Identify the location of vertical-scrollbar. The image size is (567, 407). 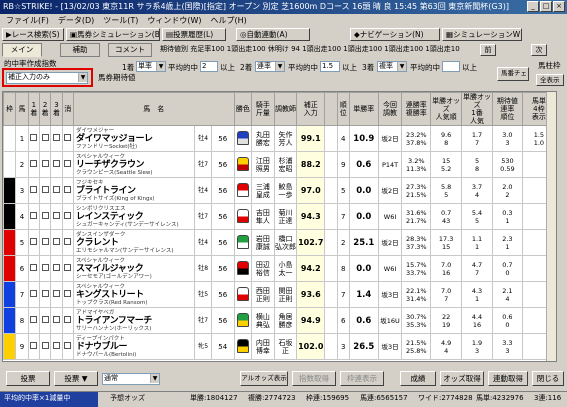
(551, 226).